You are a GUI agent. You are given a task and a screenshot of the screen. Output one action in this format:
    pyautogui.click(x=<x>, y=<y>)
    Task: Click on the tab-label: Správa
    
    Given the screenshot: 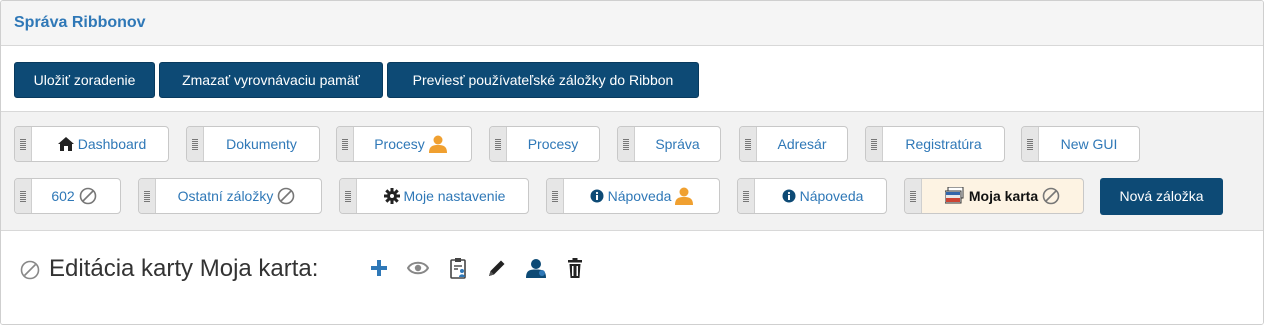 What is the action you would take?
    pyautogui.click(x=677, y=144)
    